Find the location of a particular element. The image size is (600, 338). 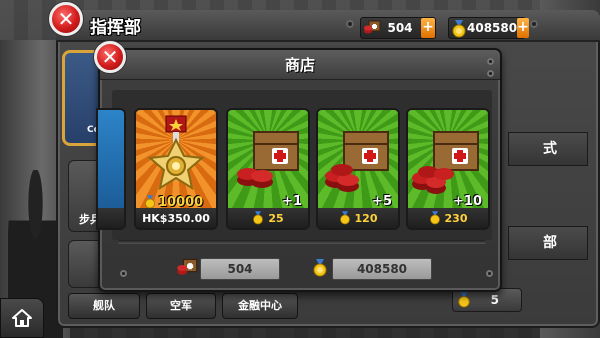

item-price: 25 is located at coordinates (268, 218).